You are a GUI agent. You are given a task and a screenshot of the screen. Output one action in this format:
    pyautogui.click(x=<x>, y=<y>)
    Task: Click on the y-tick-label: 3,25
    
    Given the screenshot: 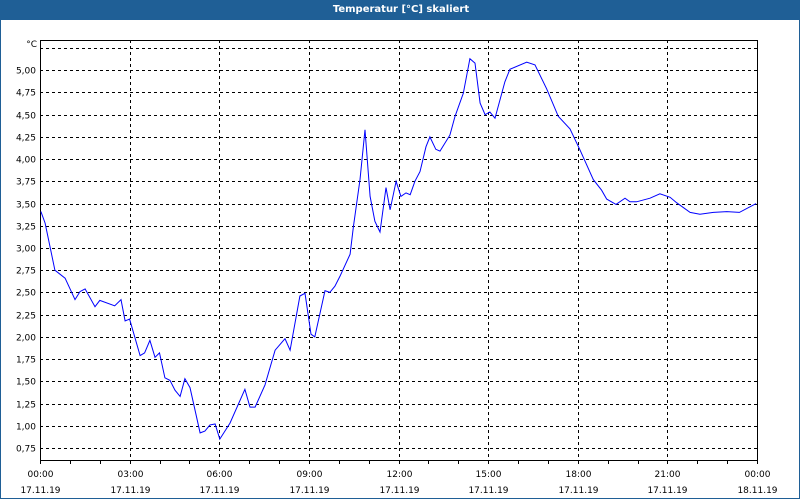 What is the action you would take?
    pyautogui.click(x=26, y=228)
    